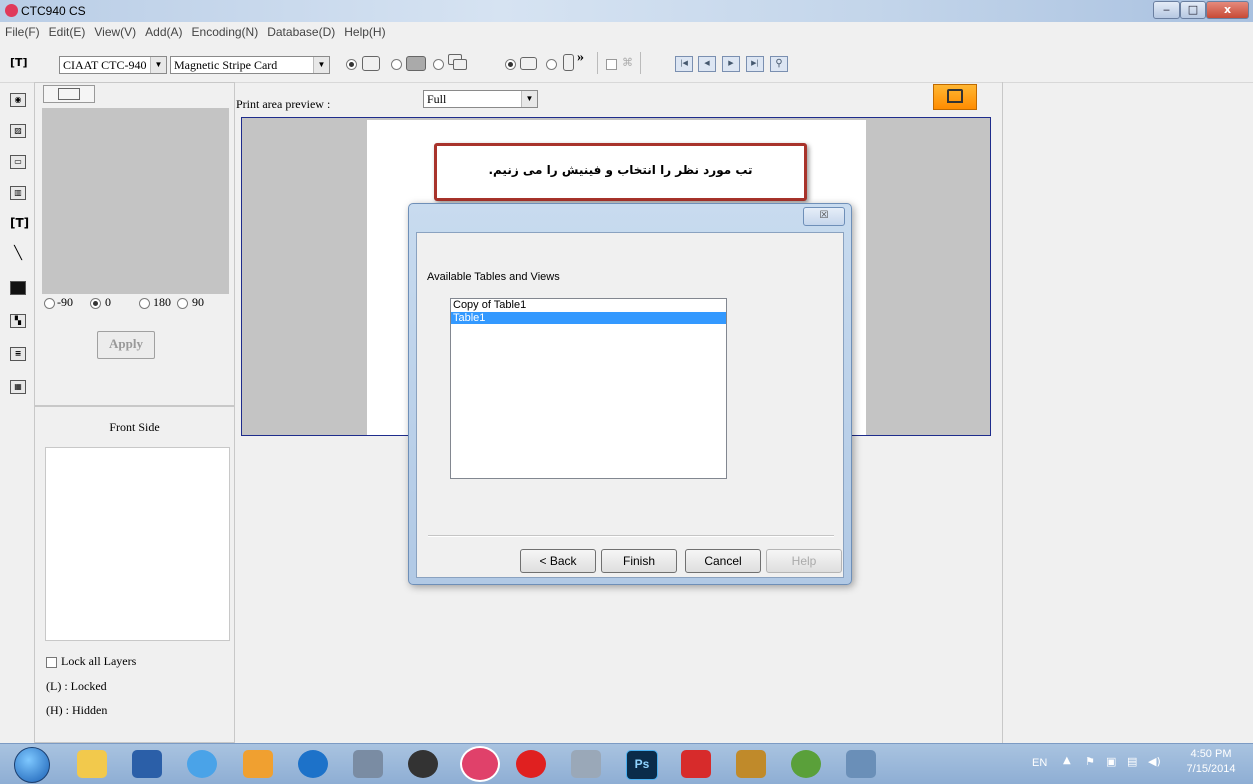 This screenshot has width=1253, height=784. I want to click on apply-button: Apply, so click(126, 345).